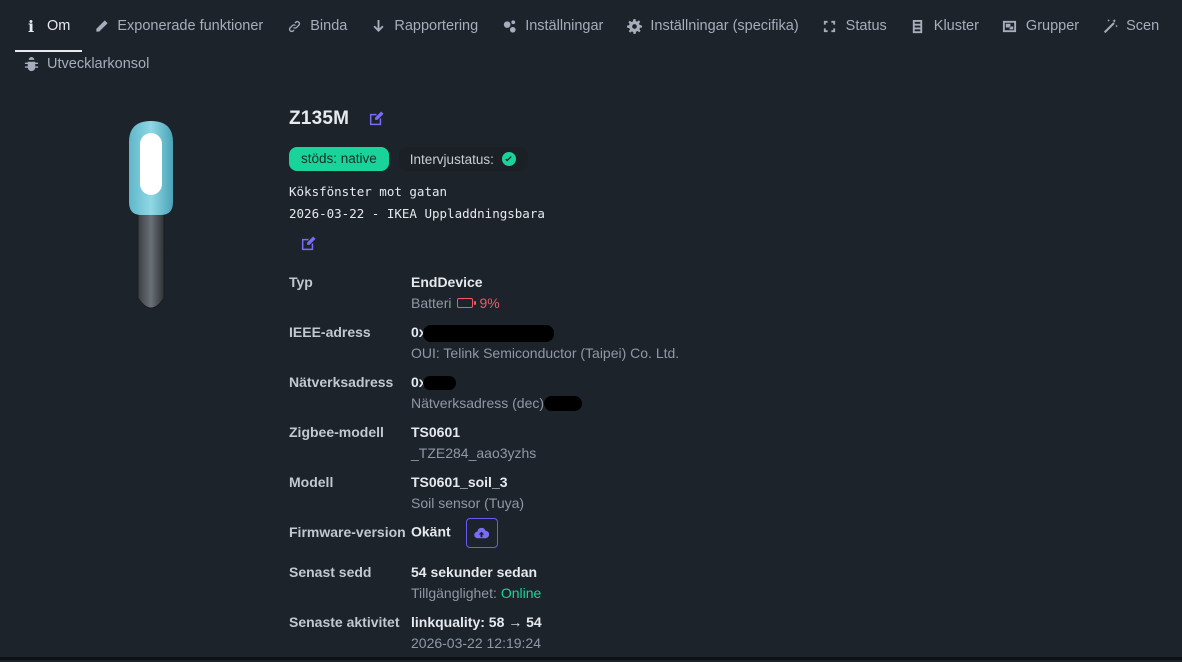 This screenshot has height=662, width=1182. What do you see at coordinates (634, 26) in the screenshot?
I see `gear-icon` at bounding box center [634, 26].